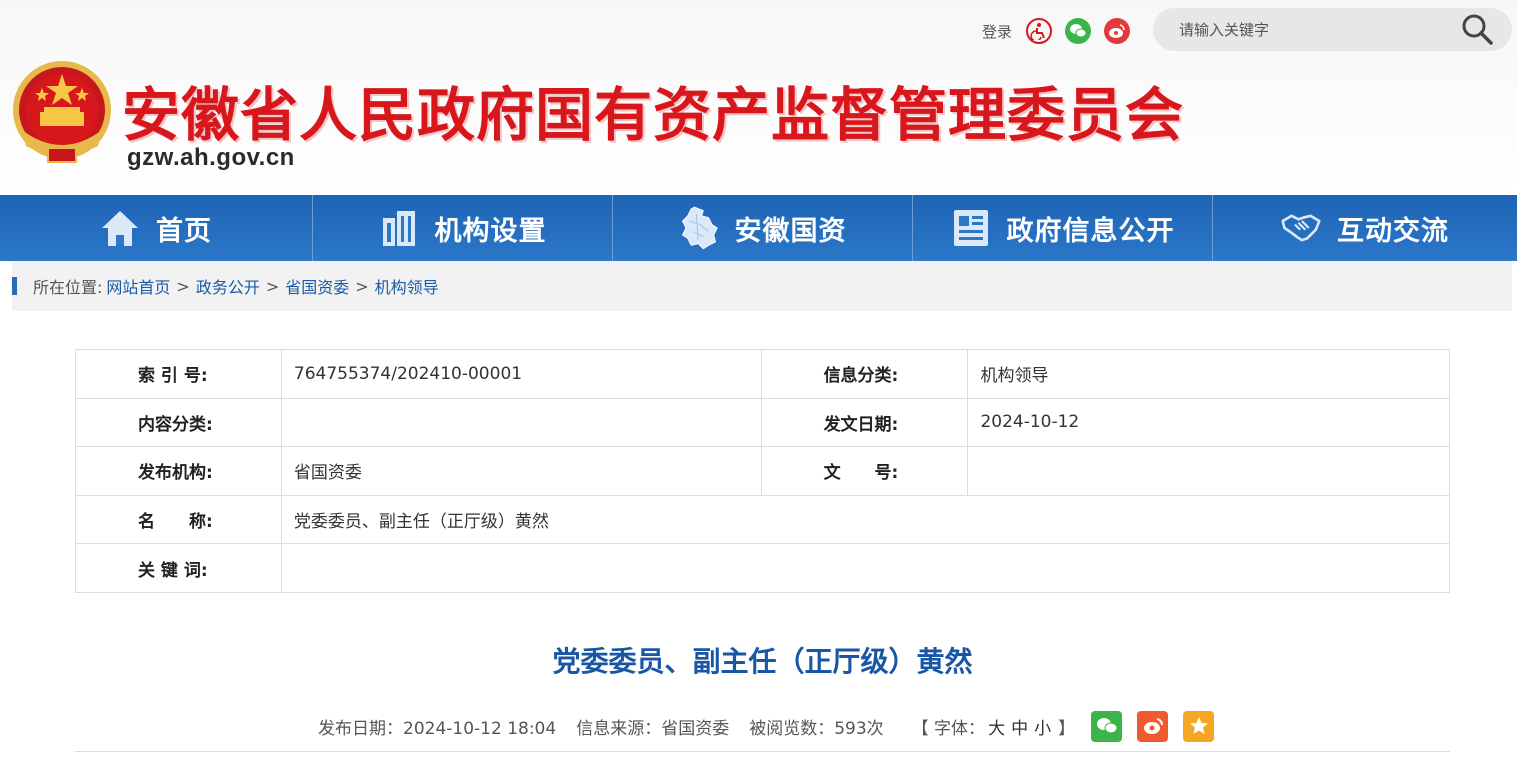 This screenshot has height=762, width=1517. I want to click on nav-item-home: 首页, so click(156, 228).